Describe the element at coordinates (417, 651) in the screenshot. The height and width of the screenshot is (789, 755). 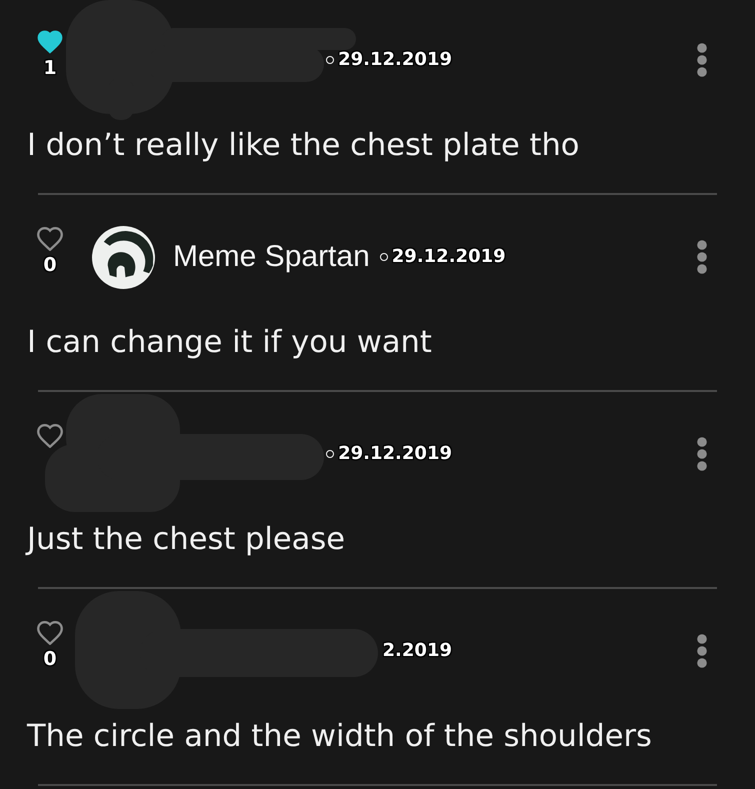
I see `comment-date: 2.2019` at that location.